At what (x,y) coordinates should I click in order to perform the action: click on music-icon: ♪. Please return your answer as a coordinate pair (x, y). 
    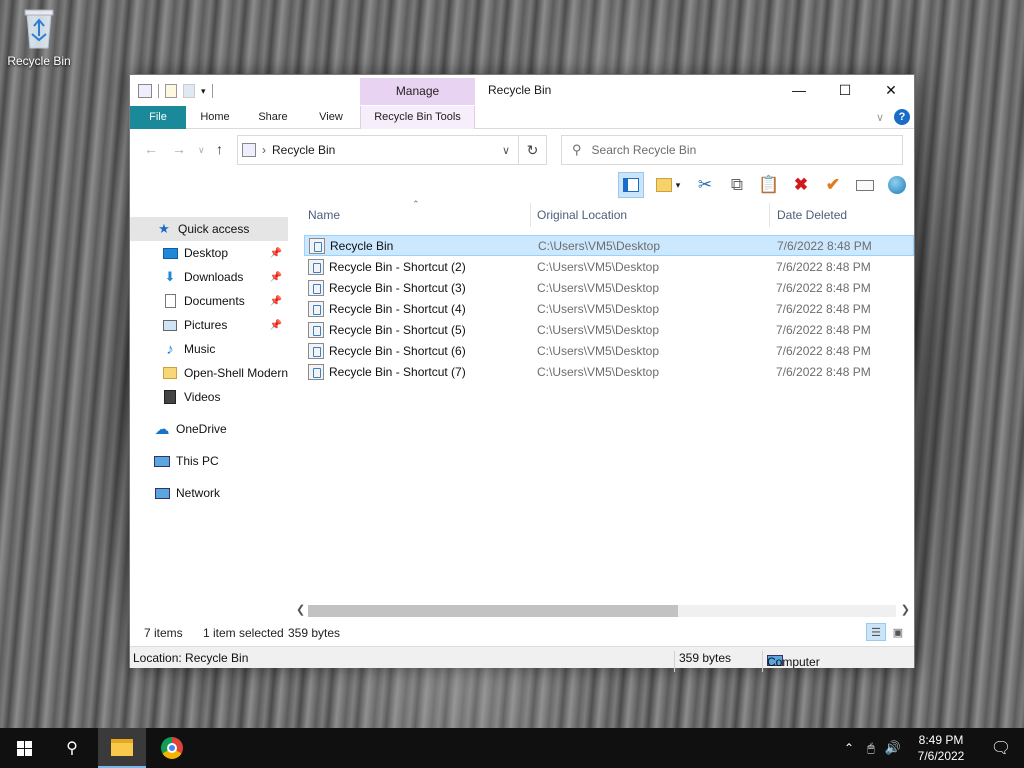
    Looking at the image, I should click on (170, 349).